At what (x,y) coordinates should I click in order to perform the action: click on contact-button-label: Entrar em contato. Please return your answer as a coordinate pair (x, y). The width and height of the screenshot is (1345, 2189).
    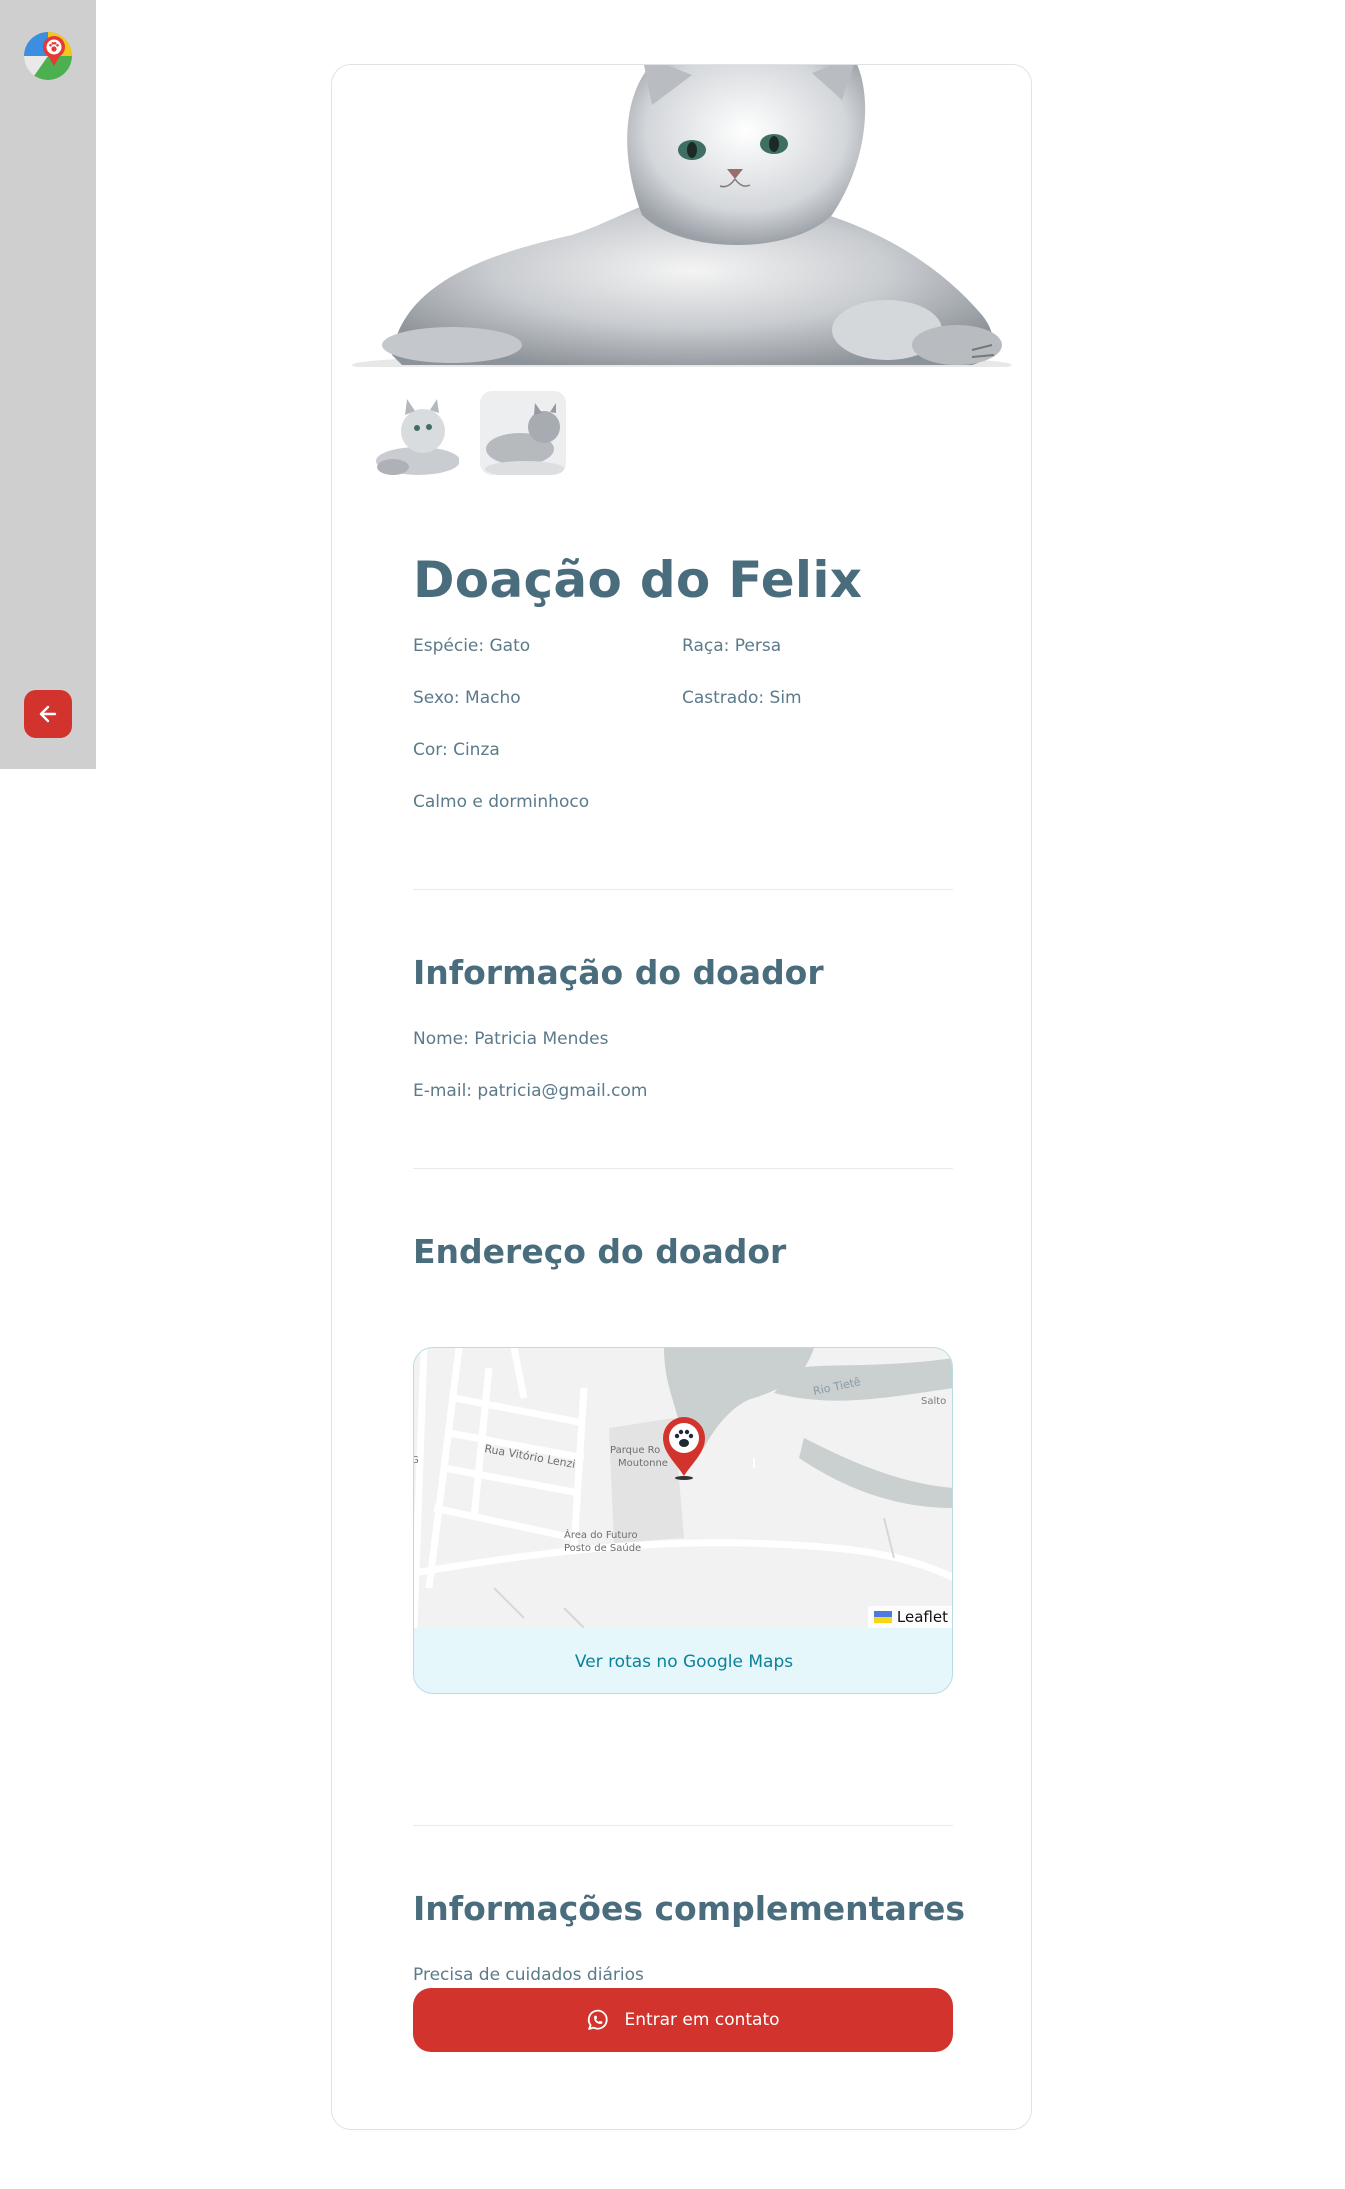
    Looking at the image, I should click on (702, 2020).